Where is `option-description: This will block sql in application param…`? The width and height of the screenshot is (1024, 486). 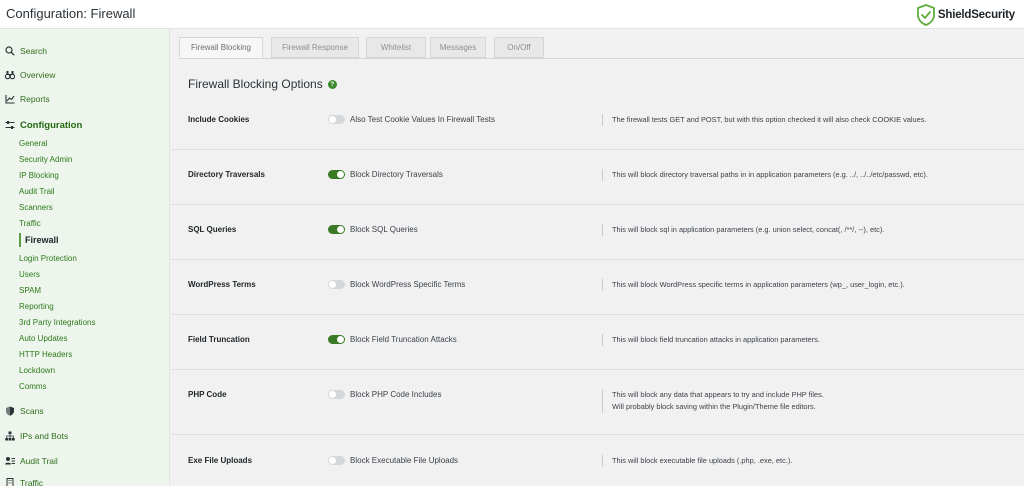 option-description: This will block sql in application param… is located at coordinates (743, 230).